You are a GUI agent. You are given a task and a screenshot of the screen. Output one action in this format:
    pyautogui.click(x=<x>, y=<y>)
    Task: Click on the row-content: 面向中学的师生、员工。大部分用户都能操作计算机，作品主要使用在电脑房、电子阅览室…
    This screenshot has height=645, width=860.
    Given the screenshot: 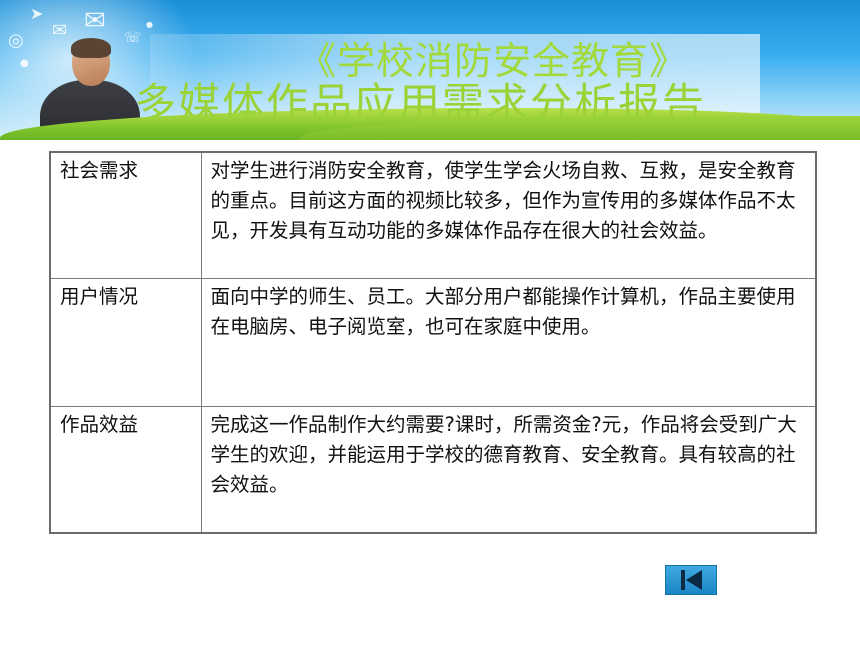 What is the action you would take?
    pyautogui.click(x=508, y=342)
    